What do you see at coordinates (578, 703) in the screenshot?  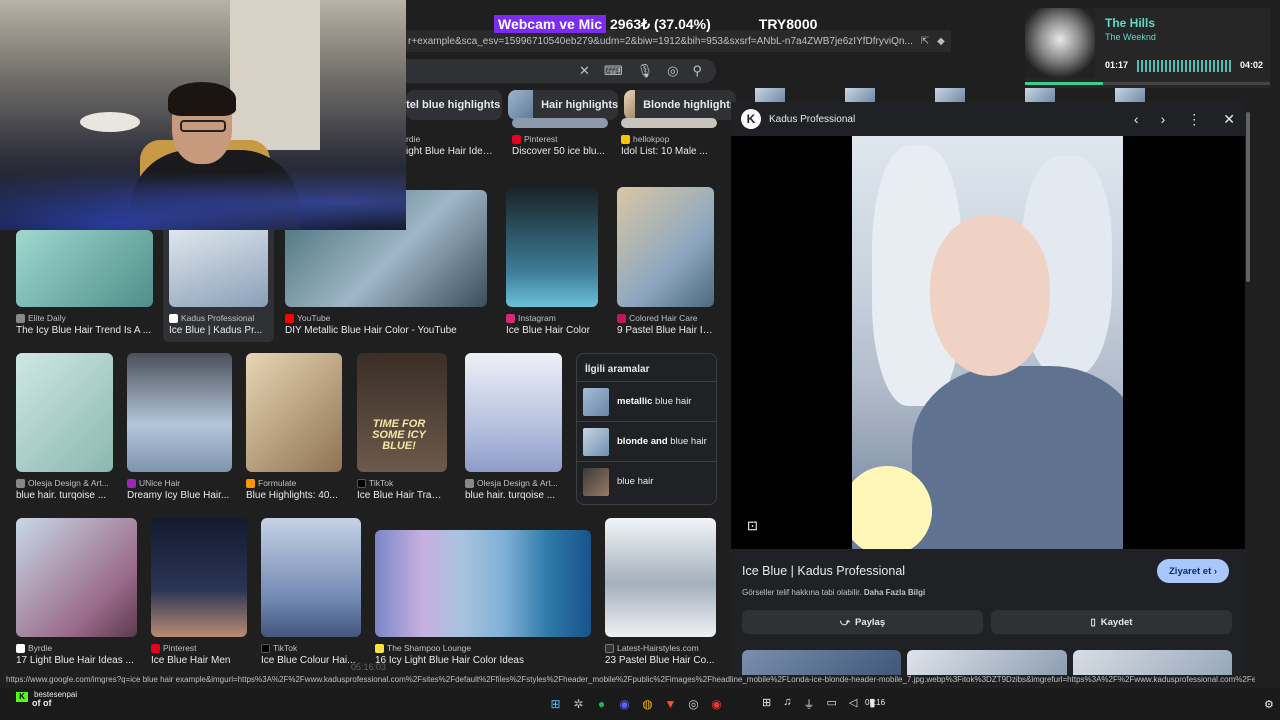 I see `app-icon: ✲` at bounding box center [578, 703].